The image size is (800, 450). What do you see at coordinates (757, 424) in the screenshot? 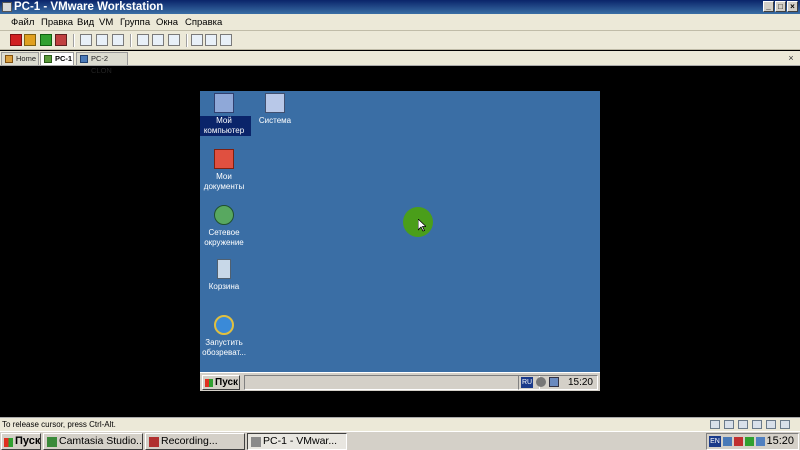
I see `network-adapter-icon` at bounding box center [757, 424].